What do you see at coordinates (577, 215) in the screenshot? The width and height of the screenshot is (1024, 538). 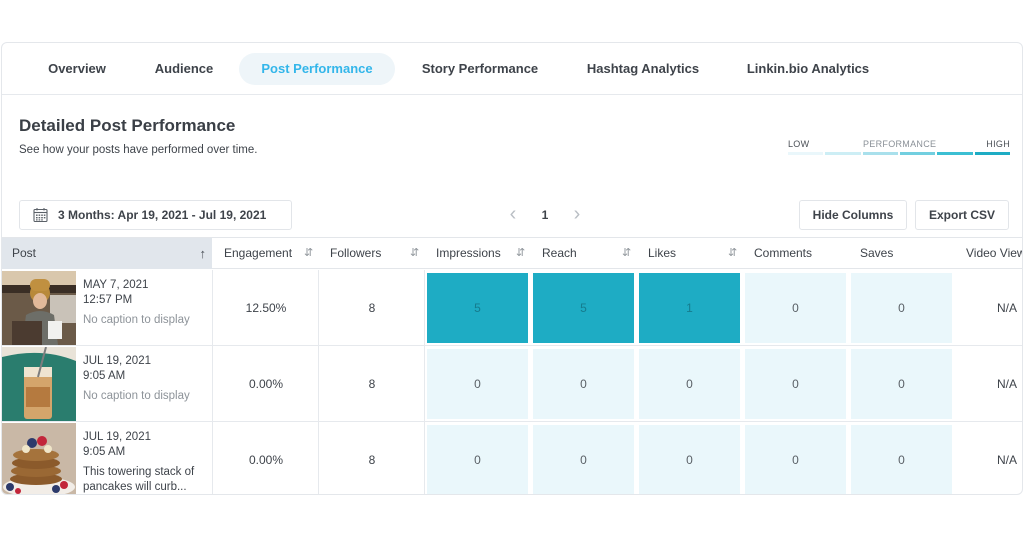 I see `chevron-right-icon: ›` at bounding box center [577, 215].